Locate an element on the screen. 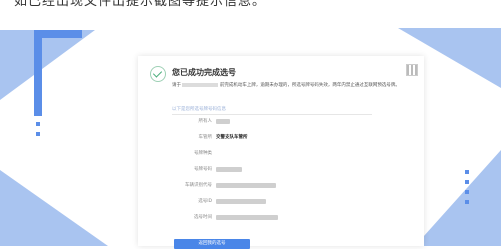 Image resolution: width=501 pixels, height=249 pixels. info-row-selection-id: 选号ID is located at coordinates (219, 203).